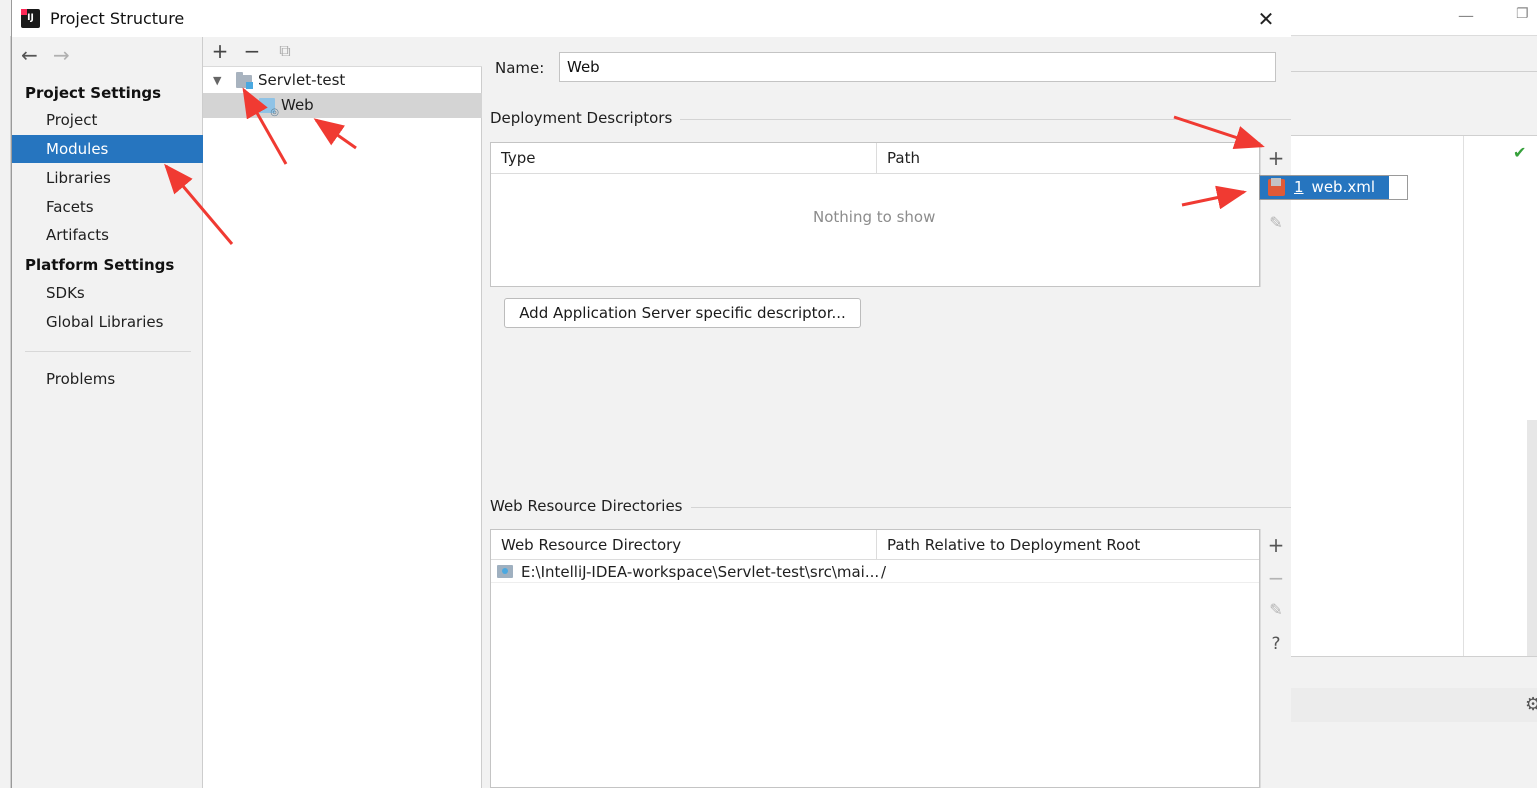 The width and height of the screenshot is (1537, 788). Describe the element at coordinates (1413, 18) in the screenshot. I see `ide-titlebar` at that location.